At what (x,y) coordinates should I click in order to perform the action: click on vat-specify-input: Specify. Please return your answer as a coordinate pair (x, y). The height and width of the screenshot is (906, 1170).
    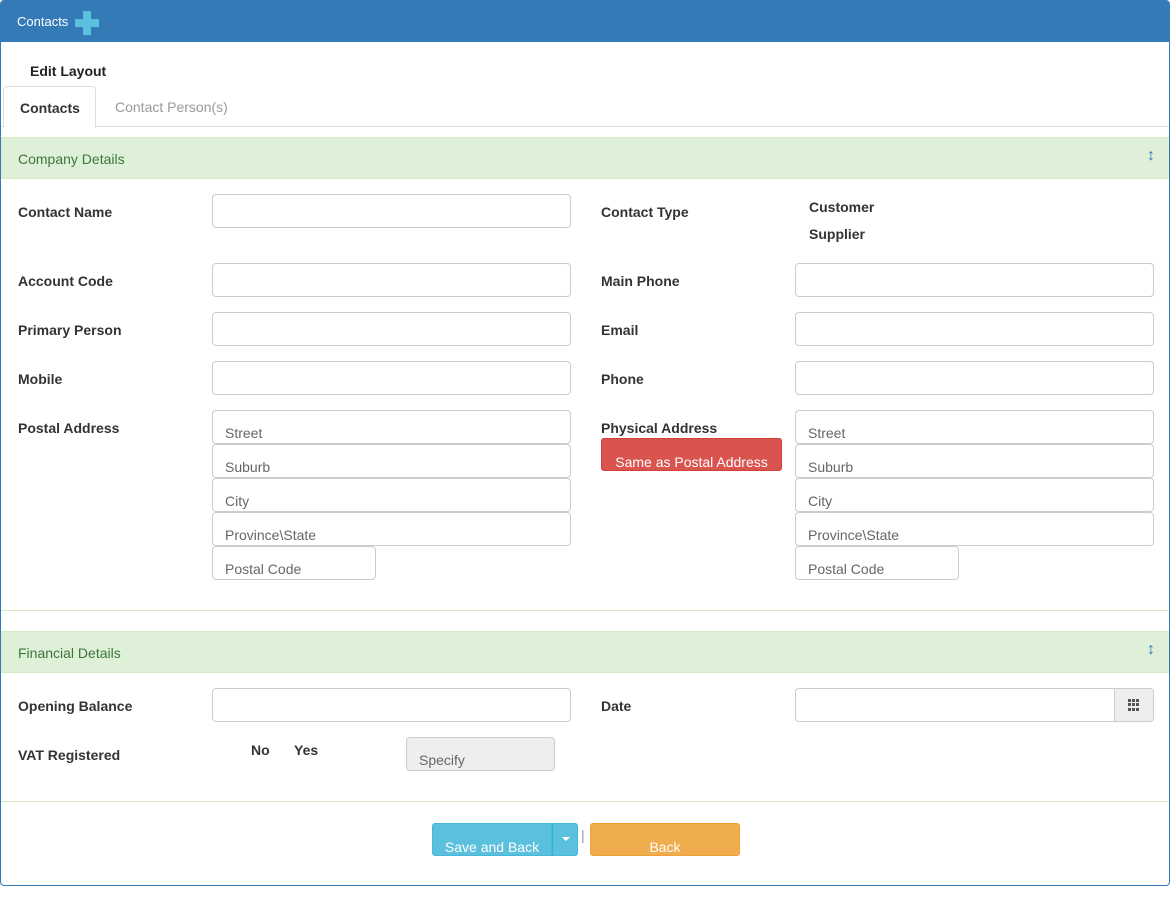
    Looking at the image, I should click on (480, 754).